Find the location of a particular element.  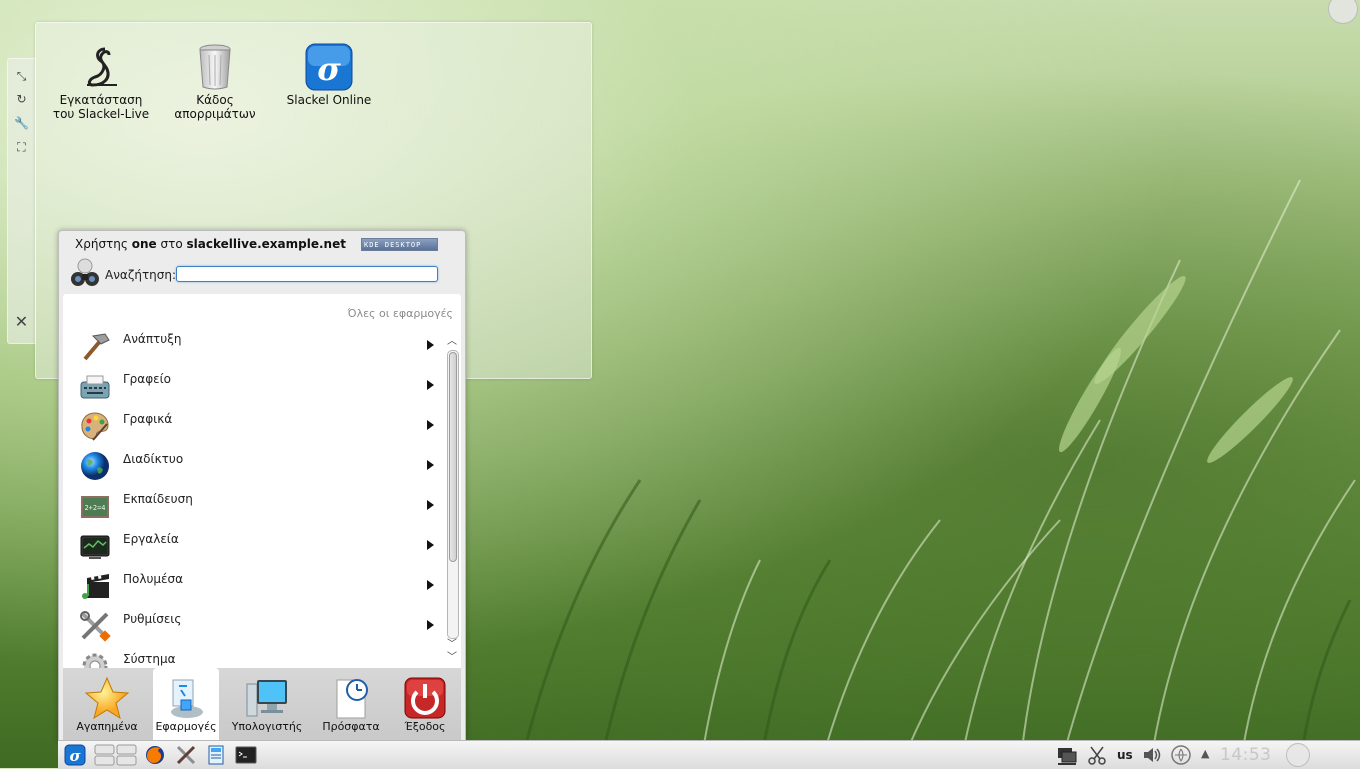

menu-item-development: Ανάπτυξη is located at coordinates (262, 346).